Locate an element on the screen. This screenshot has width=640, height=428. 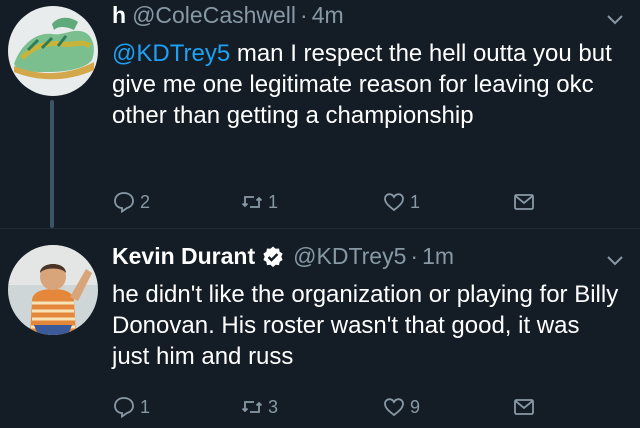
tweet-header: Kevin Durant @KDTrey5 · 1m is located at coordinates (283, 256).